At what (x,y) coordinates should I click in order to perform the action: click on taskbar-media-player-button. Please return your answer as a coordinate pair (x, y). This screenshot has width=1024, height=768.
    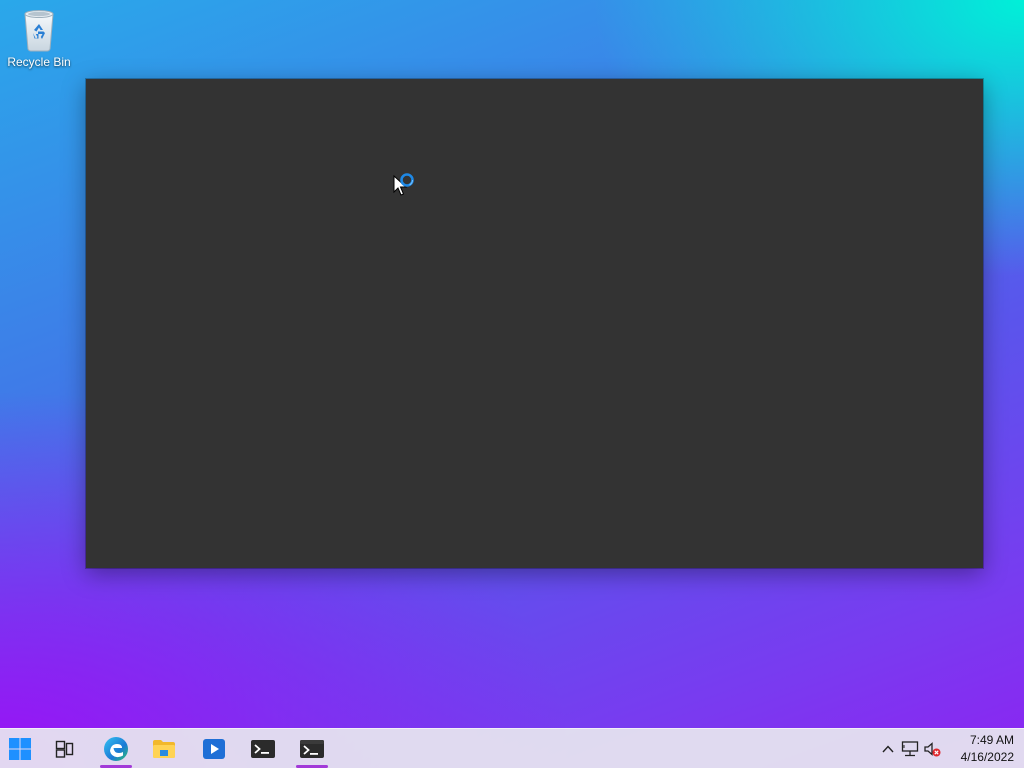
    Looking at the image, I should click on (214, 748).